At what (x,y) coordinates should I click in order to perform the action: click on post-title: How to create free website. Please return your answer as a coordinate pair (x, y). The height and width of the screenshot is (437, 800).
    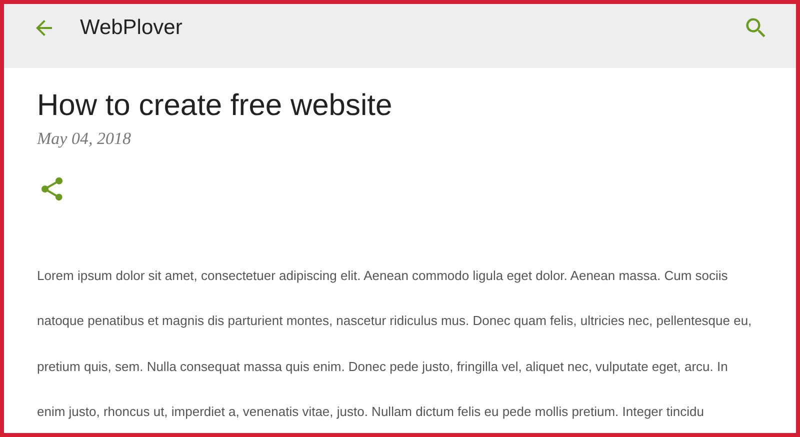
    Looking at the image, I should click on (214, 106).